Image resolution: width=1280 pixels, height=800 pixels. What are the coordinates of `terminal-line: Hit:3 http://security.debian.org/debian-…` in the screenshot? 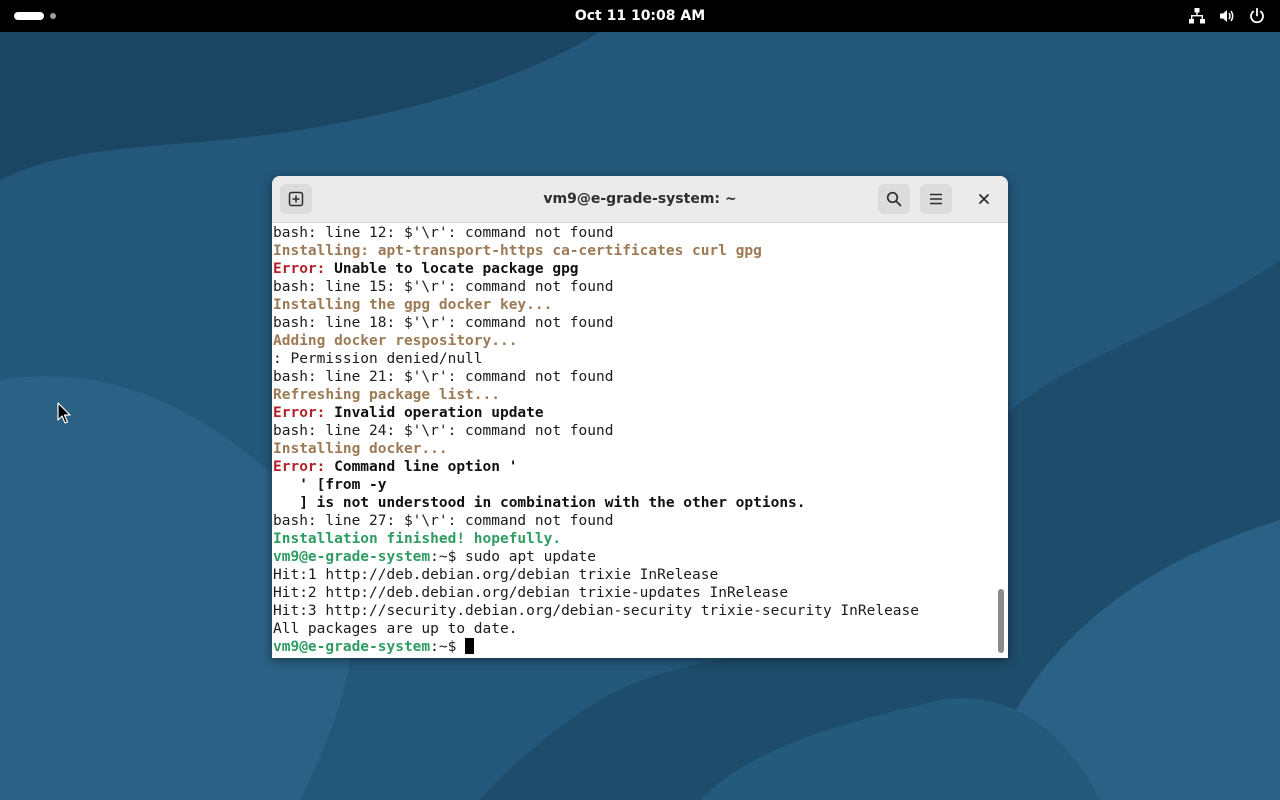 It's located at (596, 611).